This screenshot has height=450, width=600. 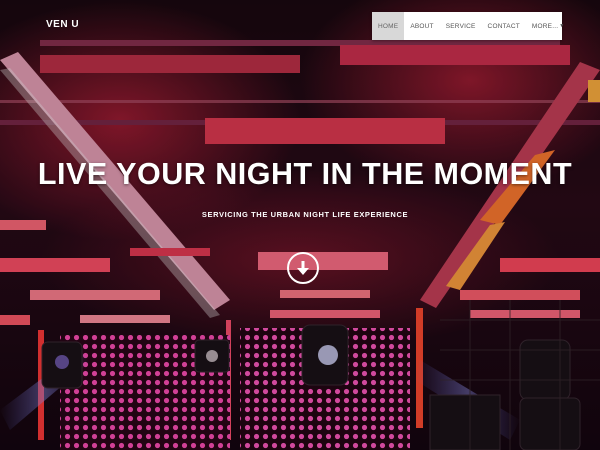 I want to click on arrow-down-icon, so click(x=303, y=268).